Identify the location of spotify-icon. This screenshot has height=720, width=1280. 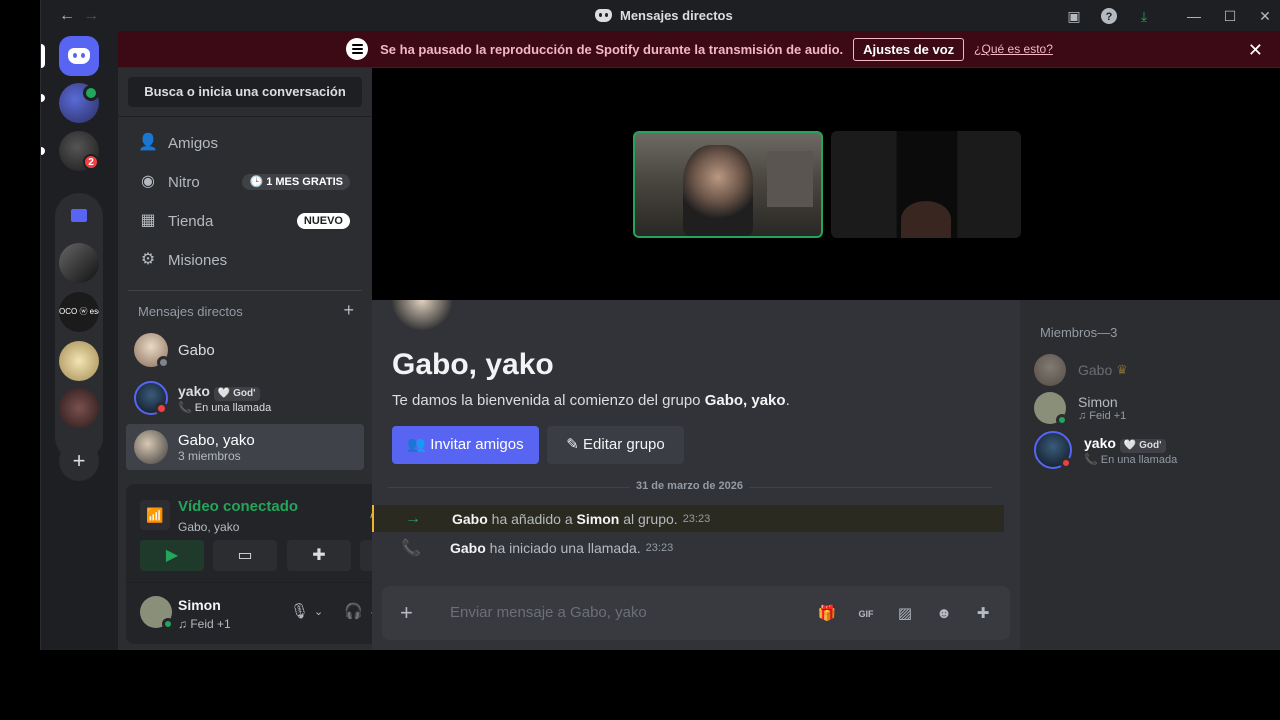
(357, 49).